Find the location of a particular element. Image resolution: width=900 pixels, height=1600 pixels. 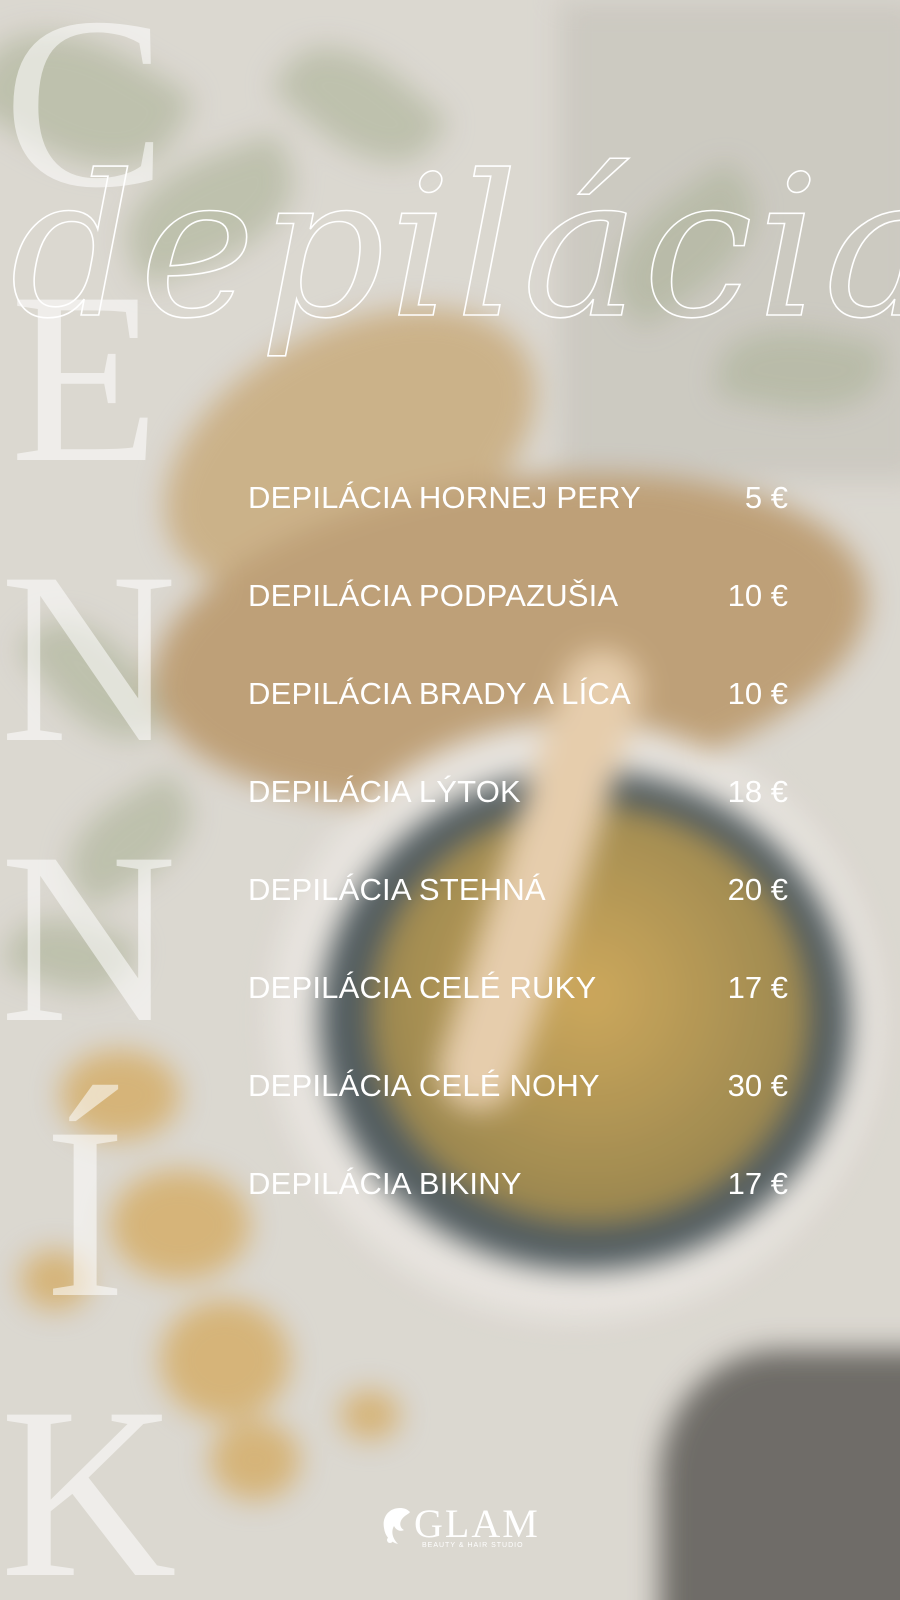

heading-text: depilácia is located at coordinates (455, 248).